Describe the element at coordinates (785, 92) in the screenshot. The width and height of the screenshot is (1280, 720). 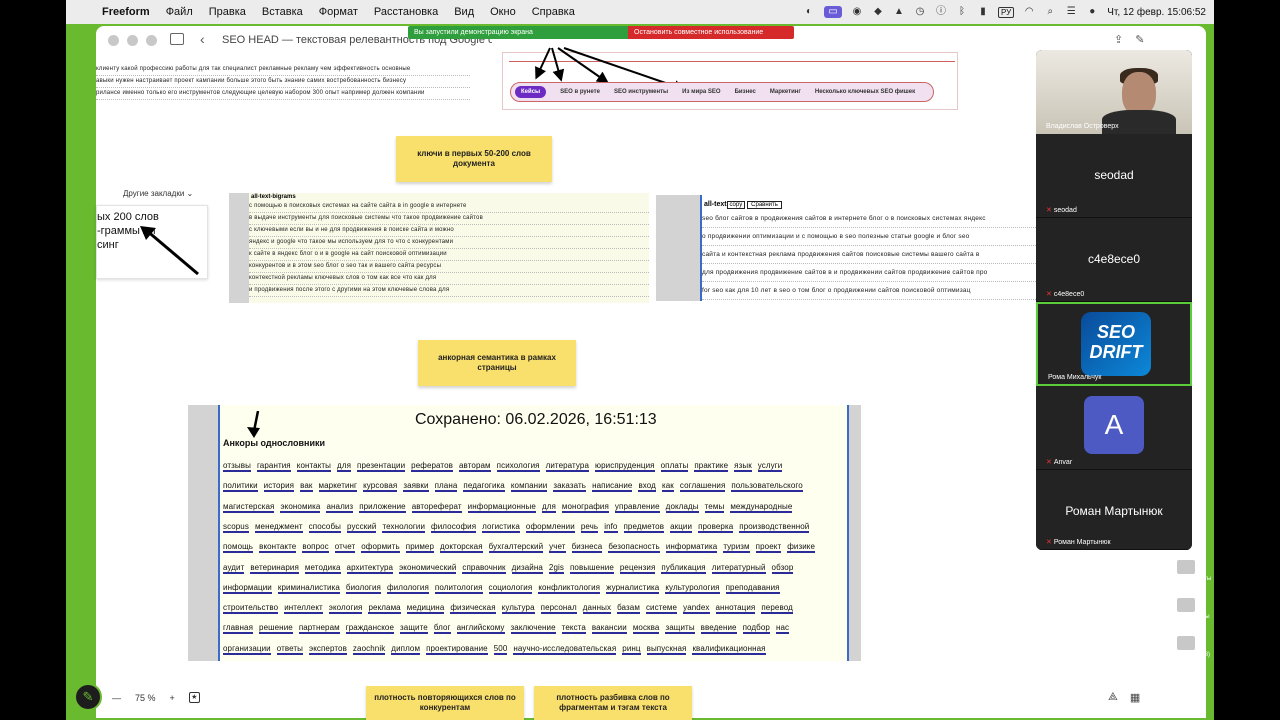
I see `nav-item-marketing: Маркетинг` at that location.